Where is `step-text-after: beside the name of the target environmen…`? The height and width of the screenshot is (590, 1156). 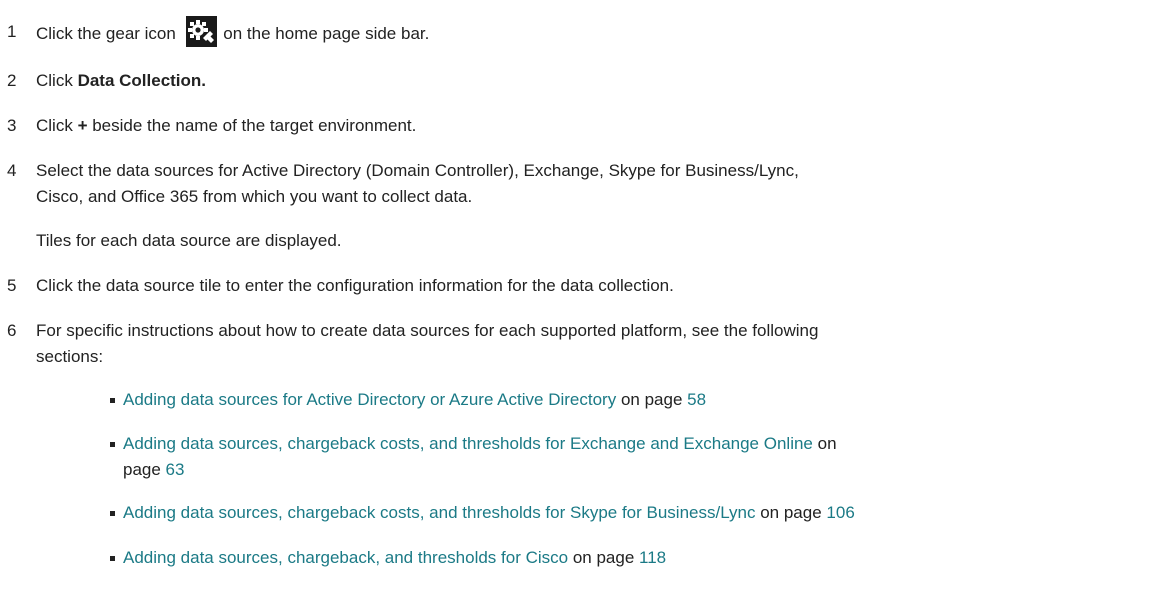 step-text-after: beside the name of the target environmen… is located at coordinates (252, 125).